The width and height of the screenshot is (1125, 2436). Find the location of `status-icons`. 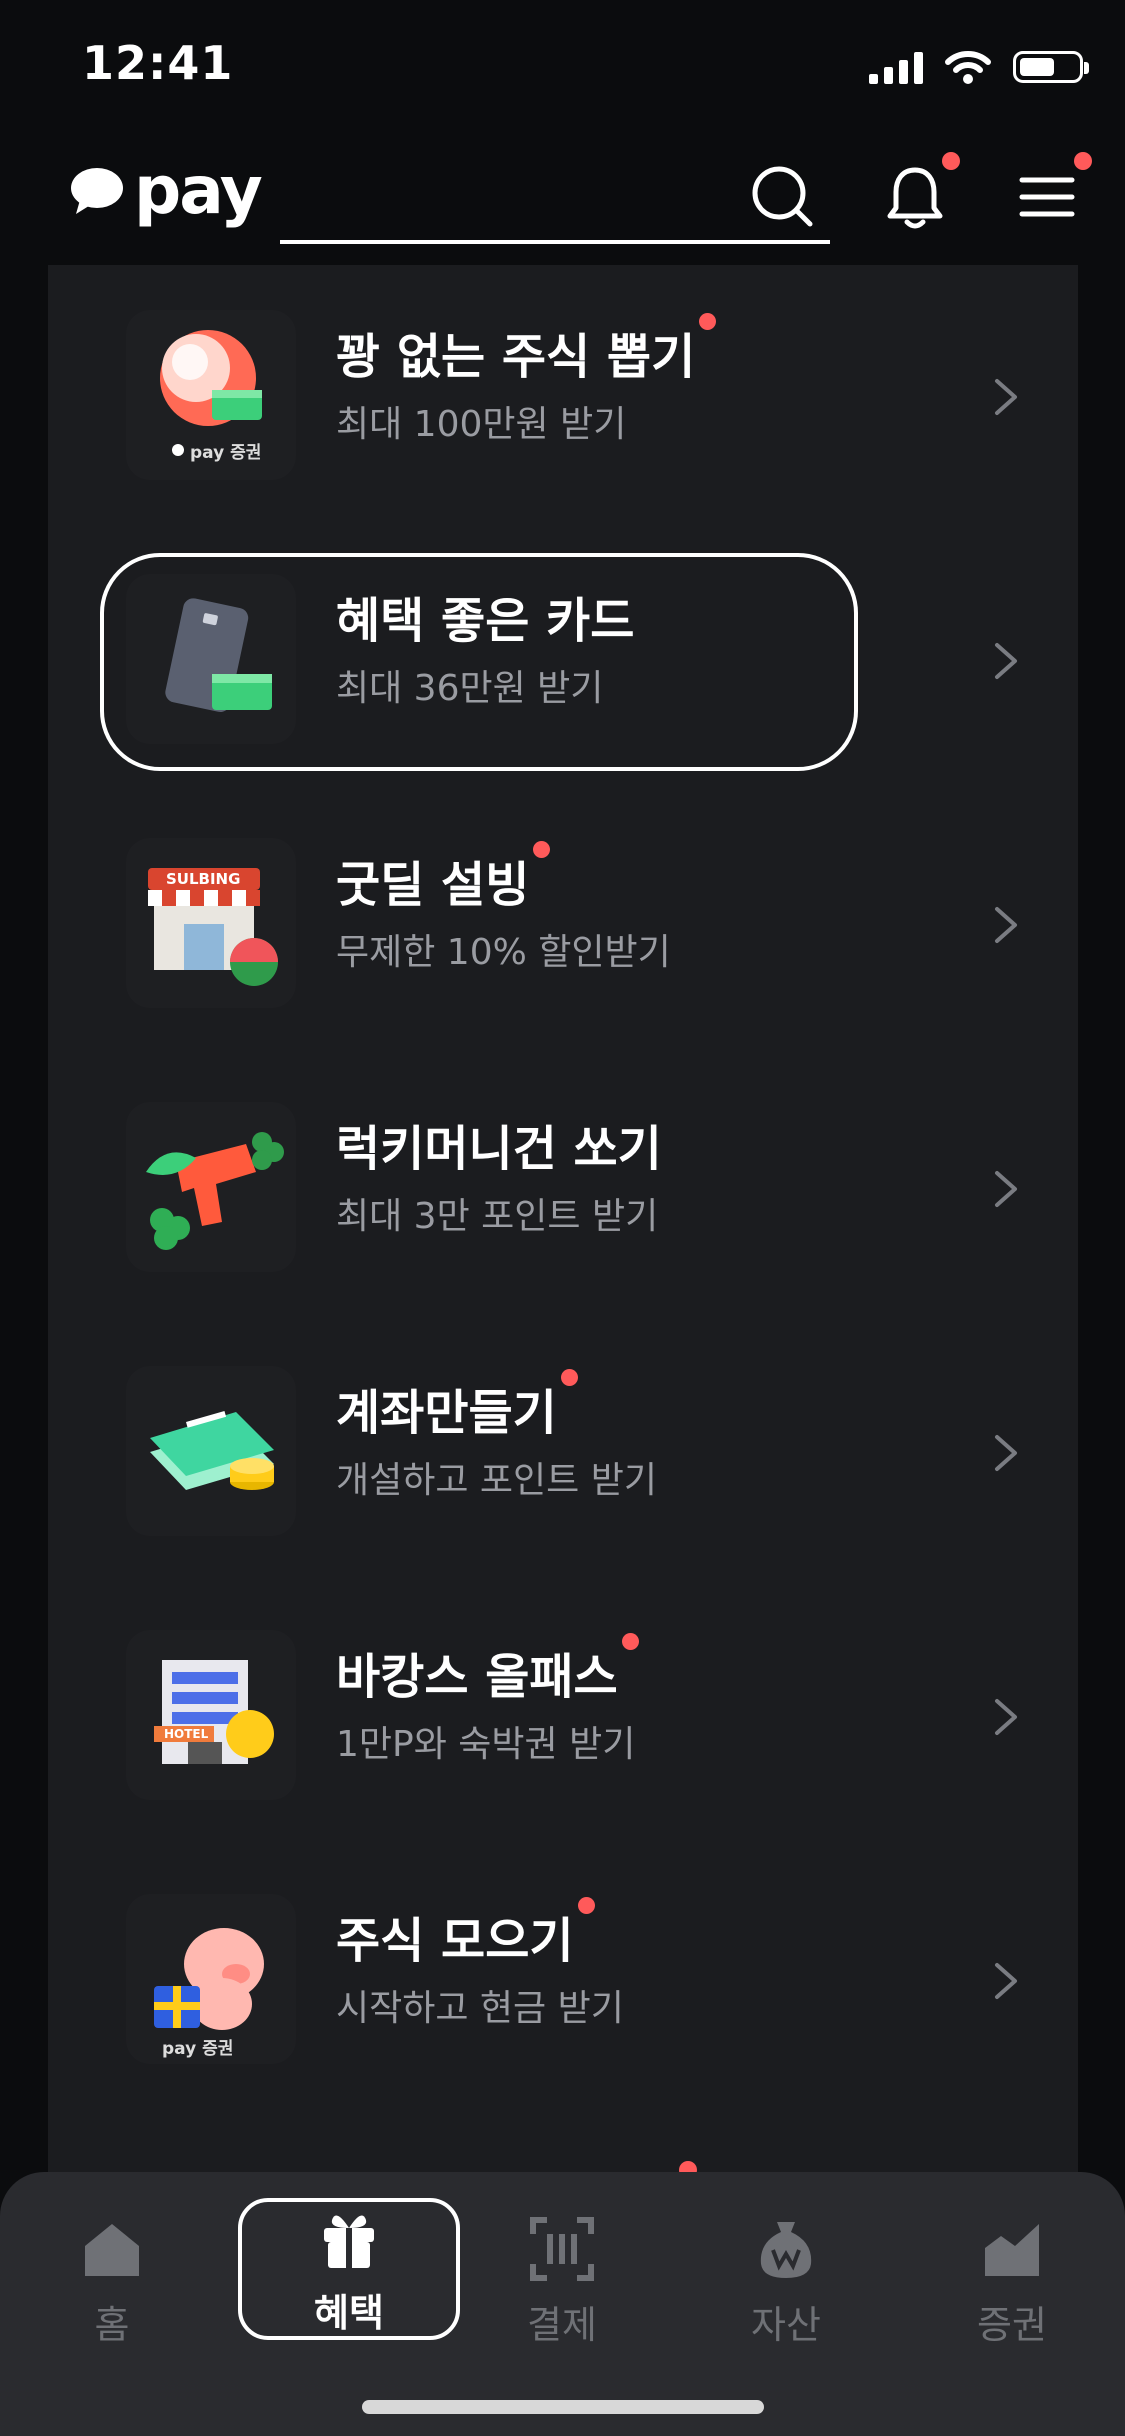

status-icons is located at coordinates (979, 67).